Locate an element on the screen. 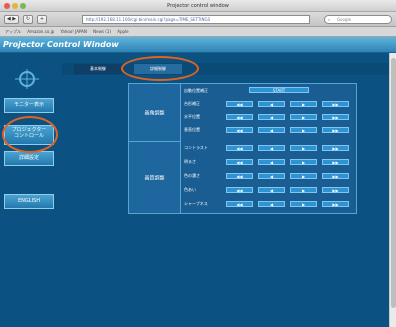  group-angle-adjust: 画角調整 is located at coordinates (155, 113).